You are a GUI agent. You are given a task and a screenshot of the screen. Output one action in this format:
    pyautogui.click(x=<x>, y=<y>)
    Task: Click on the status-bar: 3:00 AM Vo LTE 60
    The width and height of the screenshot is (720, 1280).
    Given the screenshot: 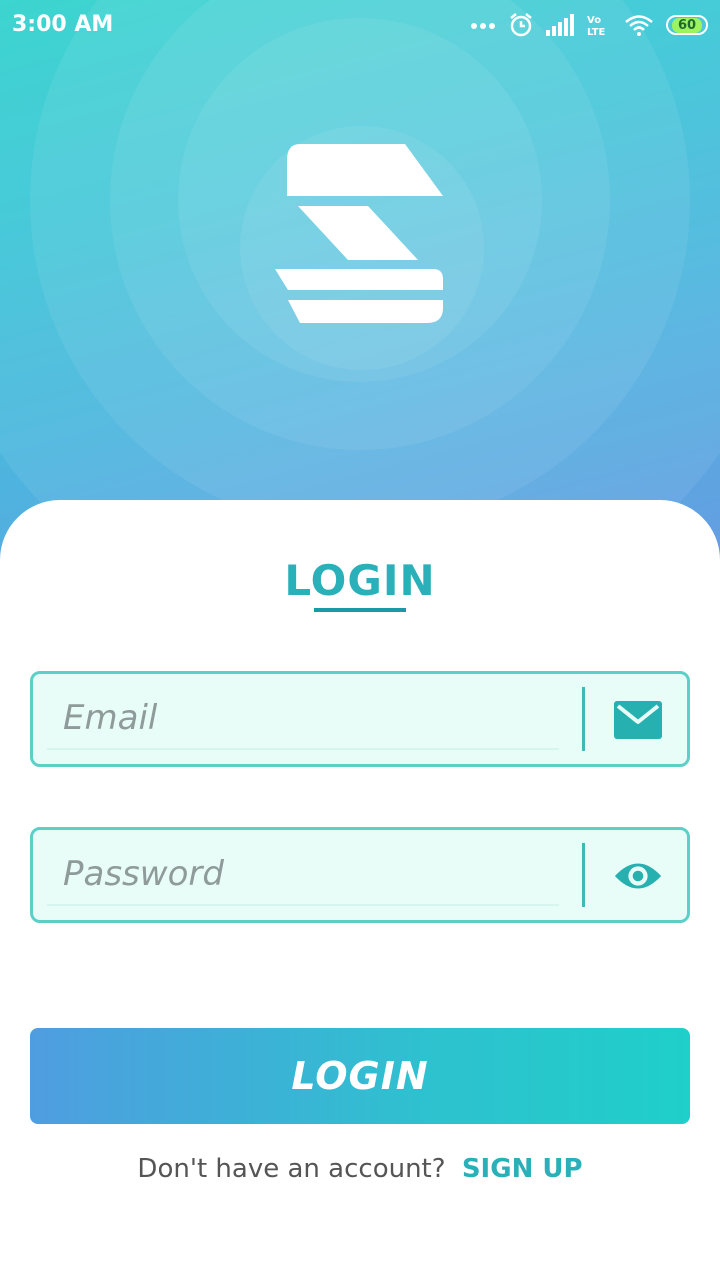 What is the action you would take?
    pyautogui.click(x=360, y=25)
    